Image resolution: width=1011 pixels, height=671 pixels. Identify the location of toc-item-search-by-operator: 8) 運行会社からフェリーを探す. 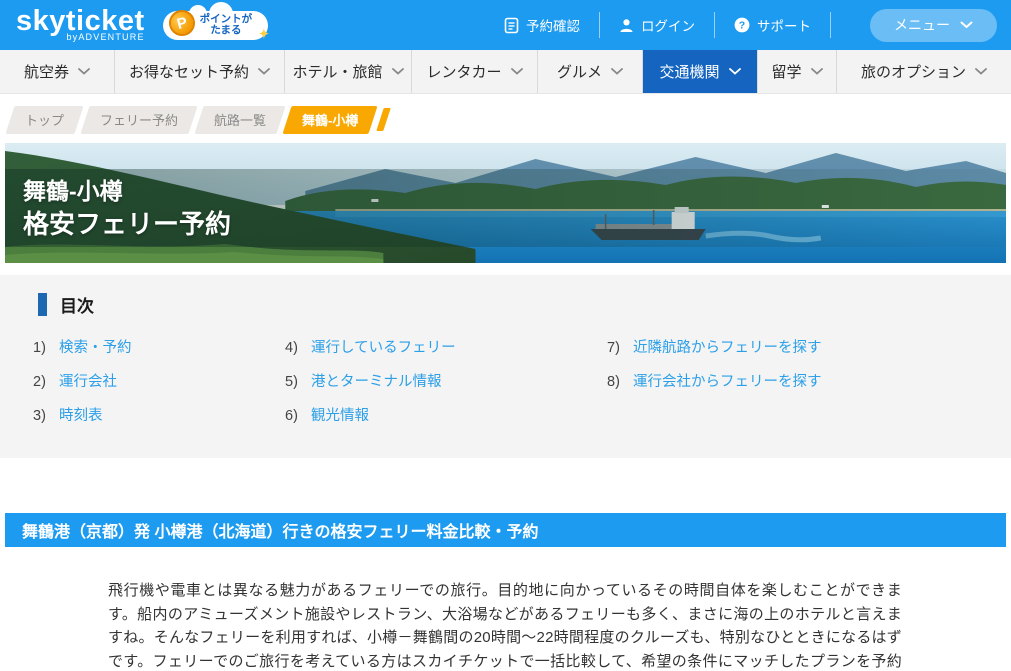
(714, 380).